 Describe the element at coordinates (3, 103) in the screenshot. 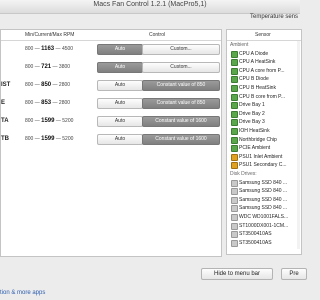

I see `fan-name: E` at that location.